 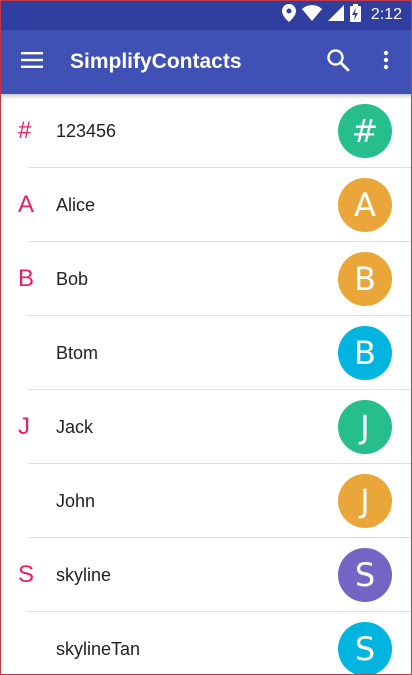 What do you see at coordinates (365, 131) in the screenshot?
I see `avatar: #` at bounding box center [365, 131].